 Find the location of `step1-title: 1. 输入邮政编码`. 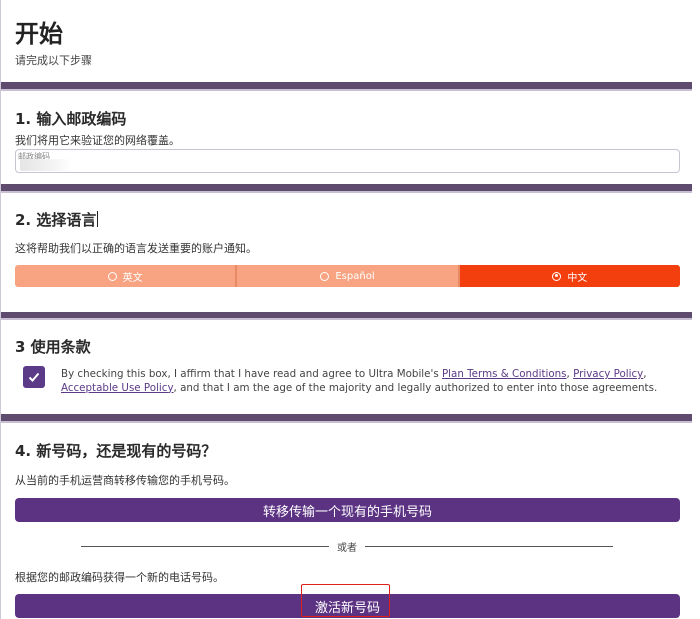

step1-title: 1. 输入邮政编码 is located at coordinates (71, 119).